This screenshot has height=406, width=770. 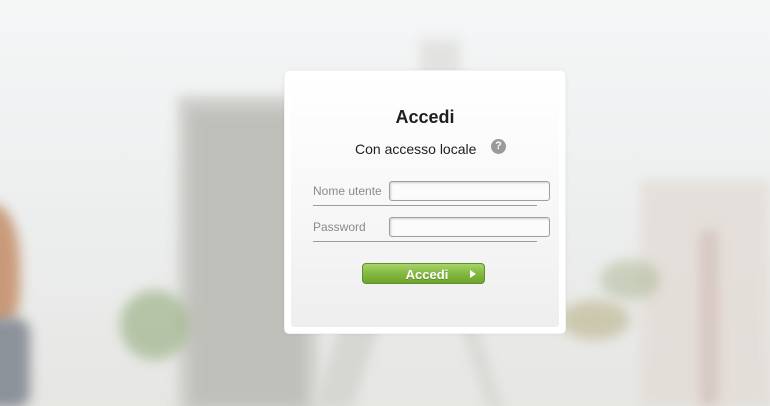 What do you see at coordinates (425, 117) in the screenshot?
I see `login-title: Accedi` at bounding box center [425, 117].